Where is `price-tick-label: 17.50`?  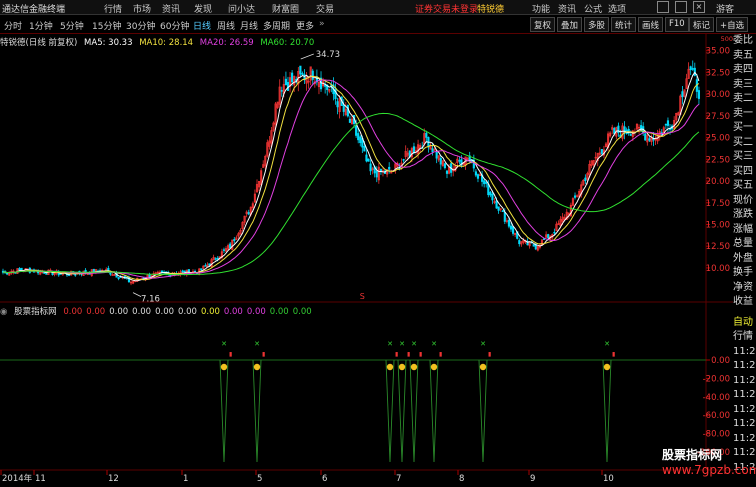
price-tick-label: 17.50 is located at coordinates (718, 204).